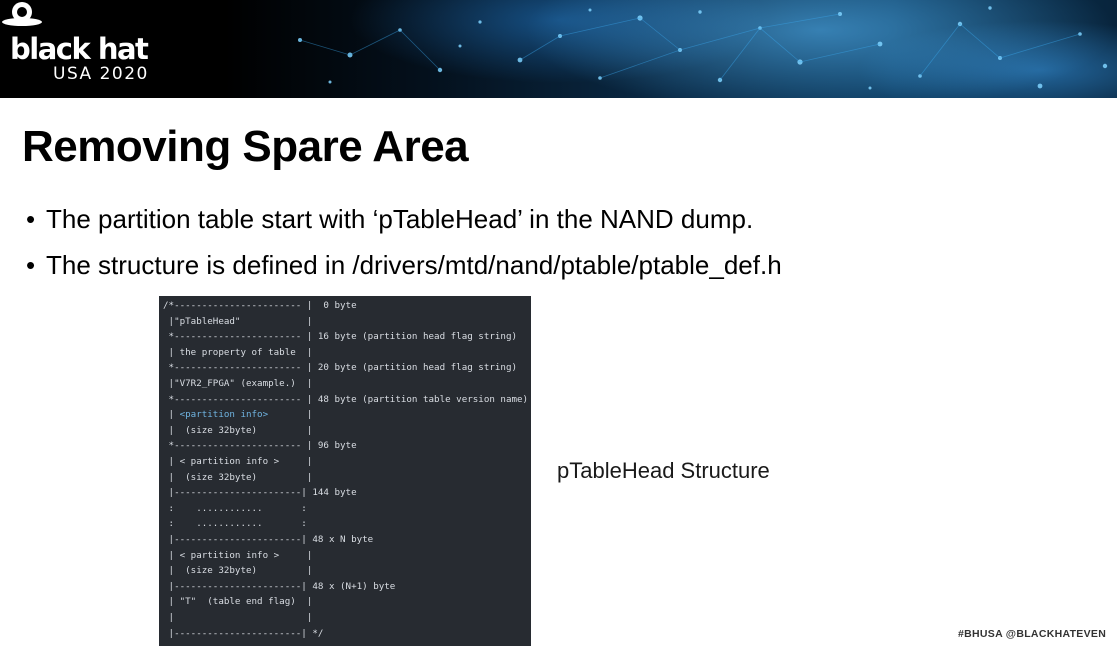 Image resolution: width=1117 pixels, height=666 pixels. I want to click on code-line: |"V7R2_FPGA" (example.) |, so click(238, 383).